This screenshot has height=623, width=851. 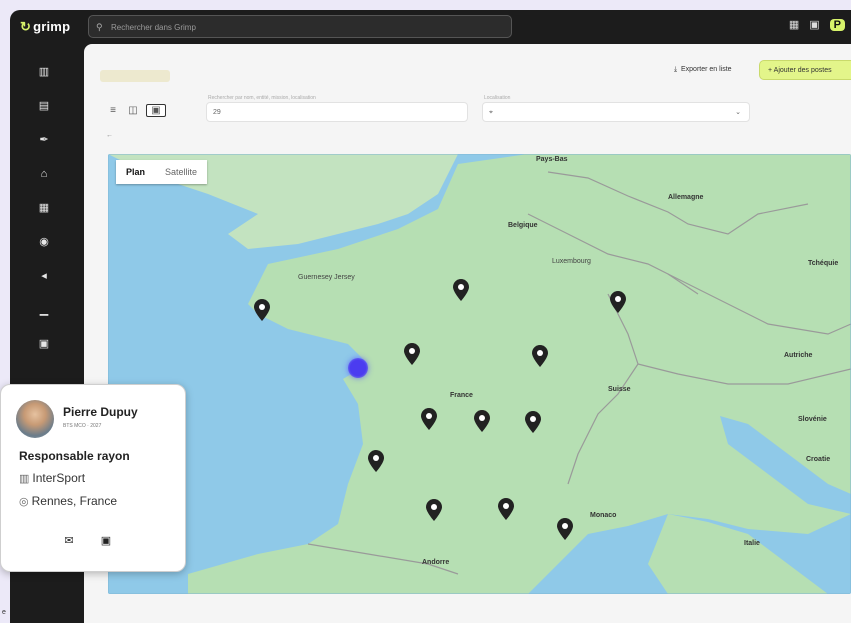 I want to click on profile-company: ▥ InterSport, so click(x=52, y=478).